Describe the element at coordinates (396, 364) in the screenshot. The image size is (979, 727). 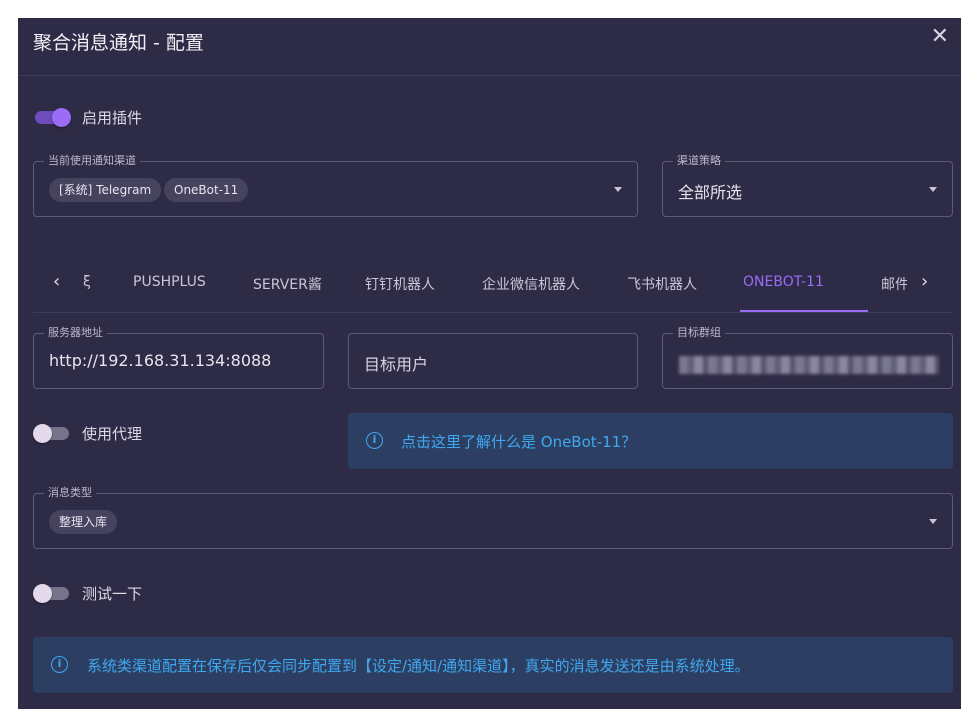
I see `target-user-placeholder: 目标用户` at that location.